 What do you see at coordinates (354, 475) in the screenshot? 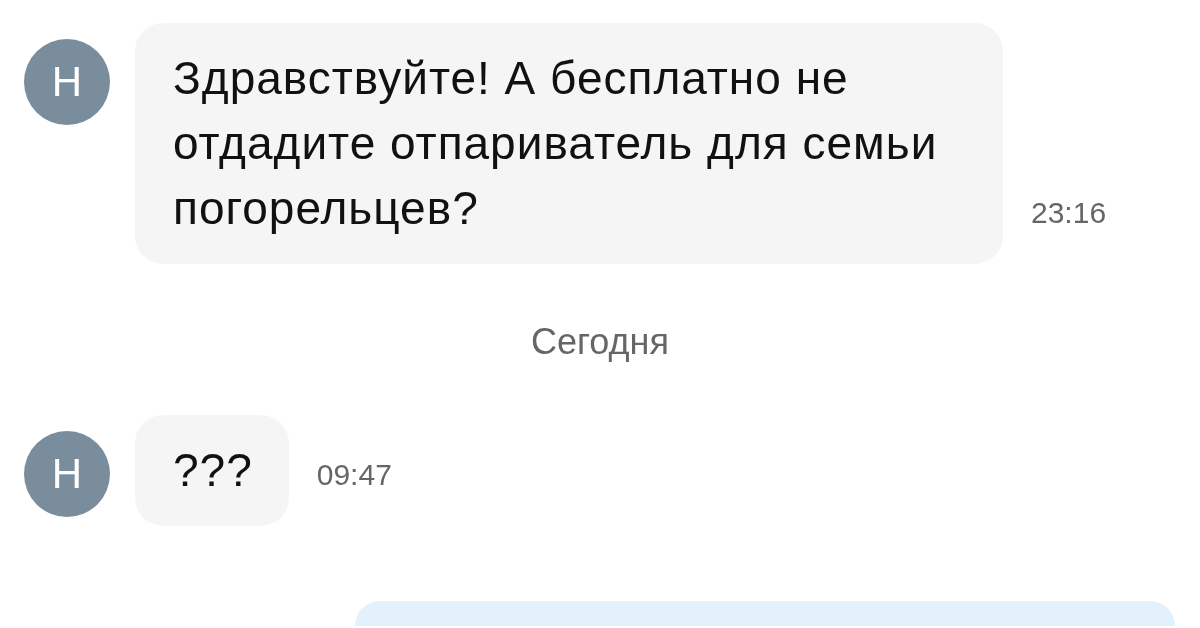
I see `message-time: 09:47` at bounding box center [354, 475].